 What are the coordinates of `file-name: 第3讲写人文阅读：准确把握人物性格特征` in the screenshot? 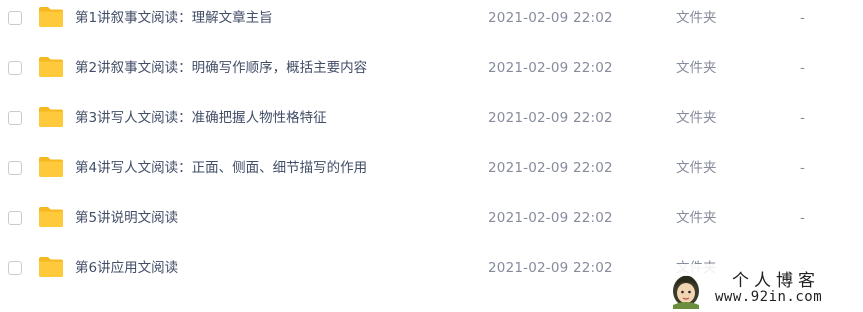 It's located at (201, 118).